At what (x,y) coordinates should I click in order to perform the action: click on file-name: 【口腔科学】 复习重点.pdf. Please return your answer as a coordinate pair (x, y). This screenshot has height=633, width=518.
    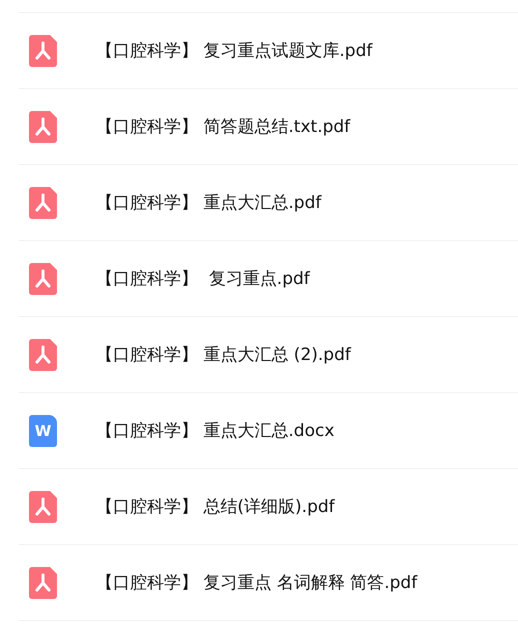
    Looking at the image, I should click on (203, 279).